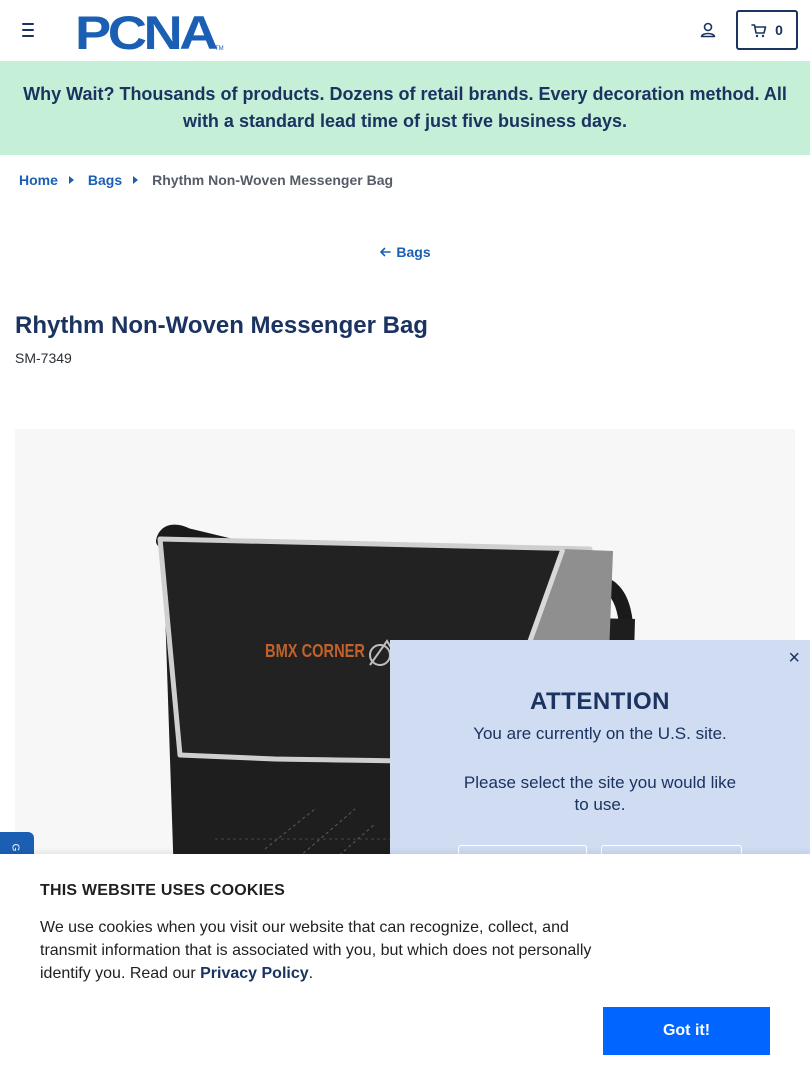 The width and height of the screenshot is (810, 1080). Describe the element at coordinates (315, 651) in the screenshot. I see `bag-imprint-text: BMX CORNER` at that location.